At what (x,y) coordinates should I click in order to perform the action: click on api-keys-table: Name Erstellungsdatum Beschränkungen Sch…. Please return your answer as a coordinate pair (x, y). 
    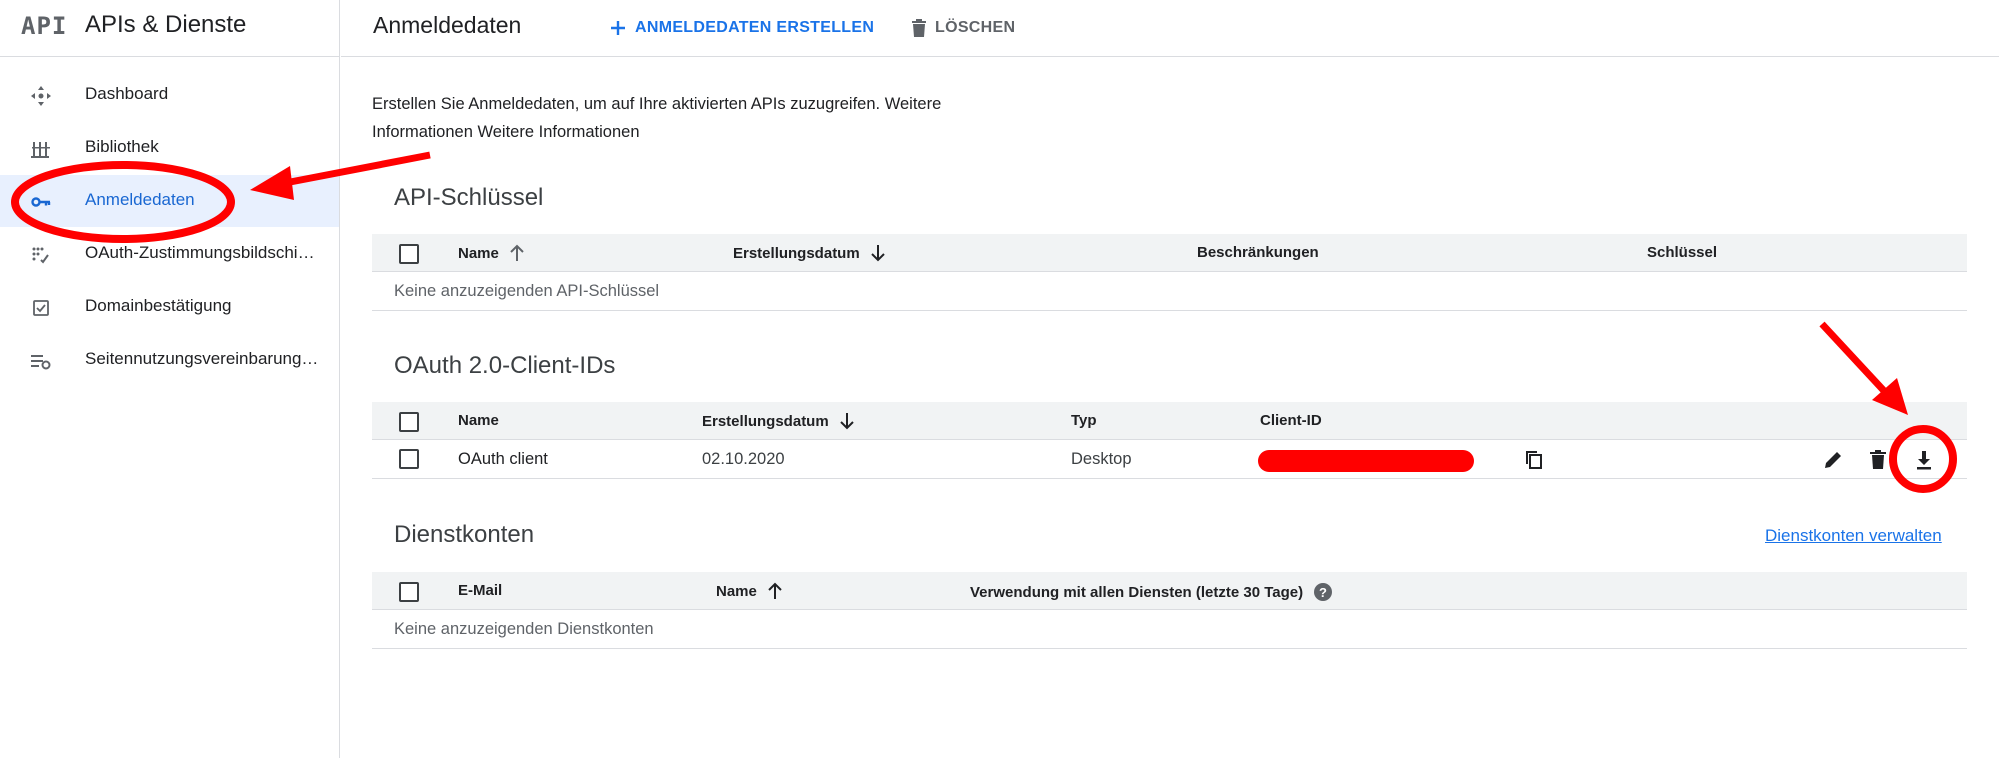
    Looking at the image, I should click on (1169, 273).